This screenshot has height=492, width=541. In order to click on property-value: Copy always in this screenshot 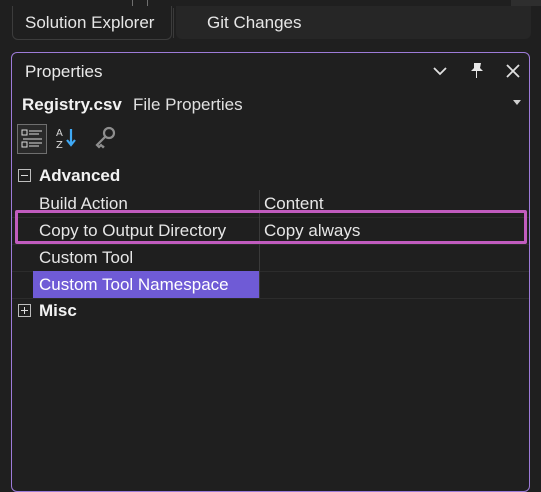, I will do `click(312, 230)`.